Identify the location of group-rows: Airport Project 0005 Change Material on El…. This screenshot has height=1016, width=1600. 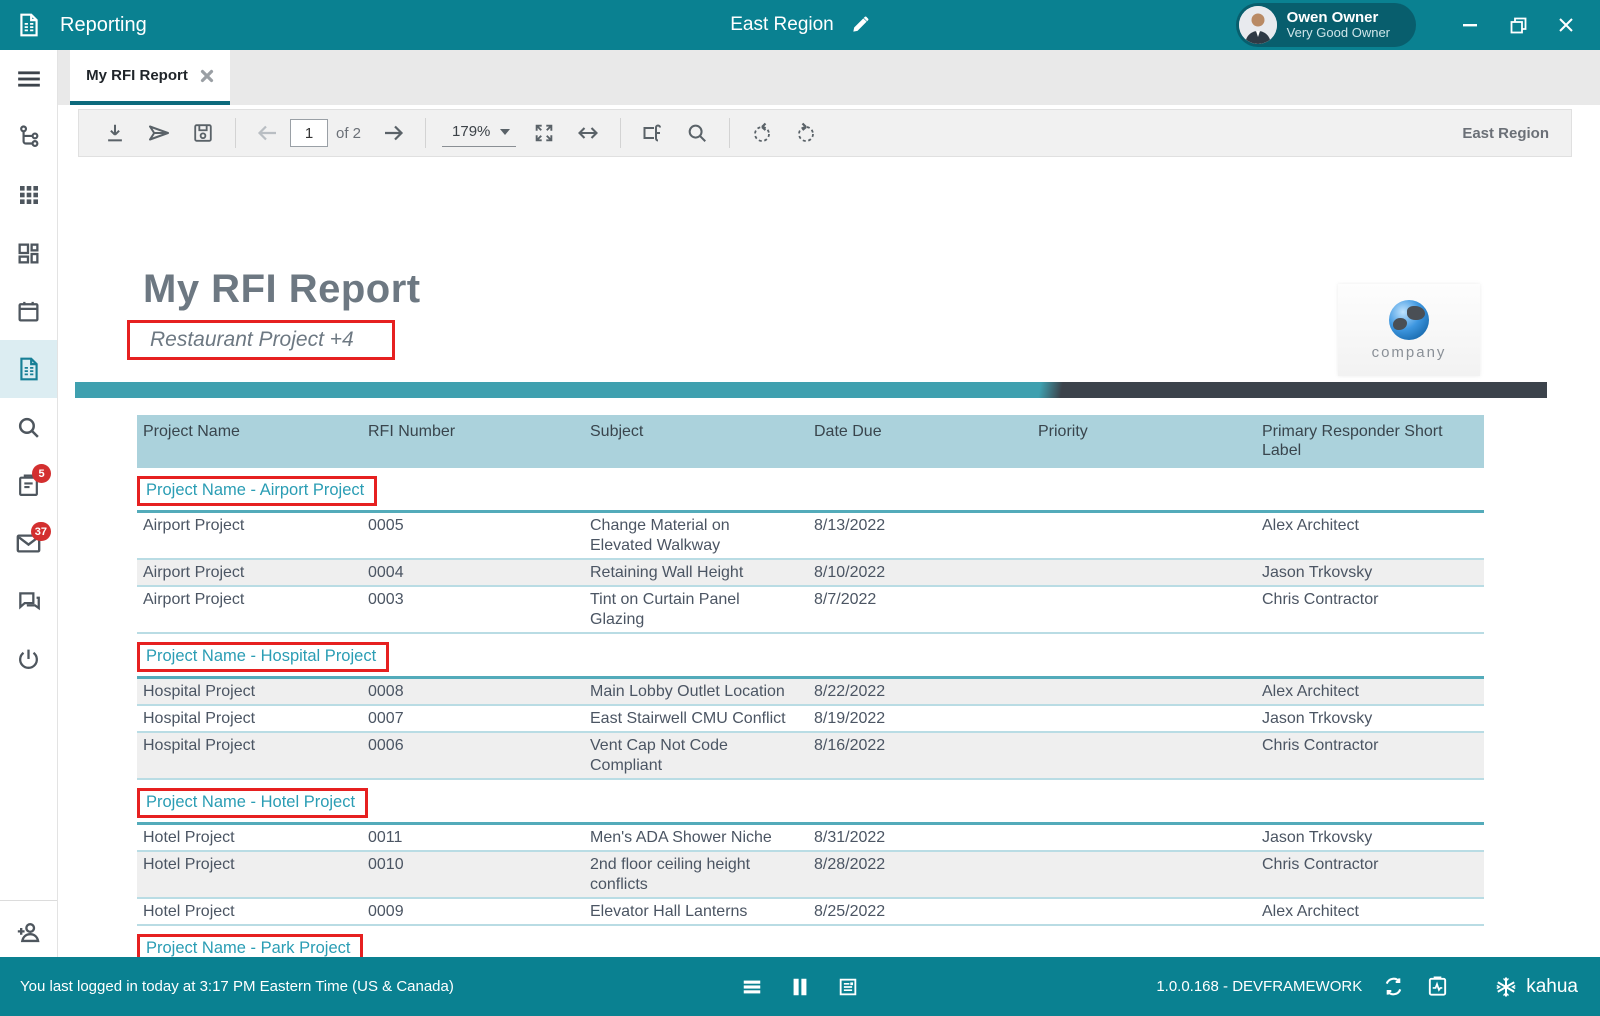
(810, 572).